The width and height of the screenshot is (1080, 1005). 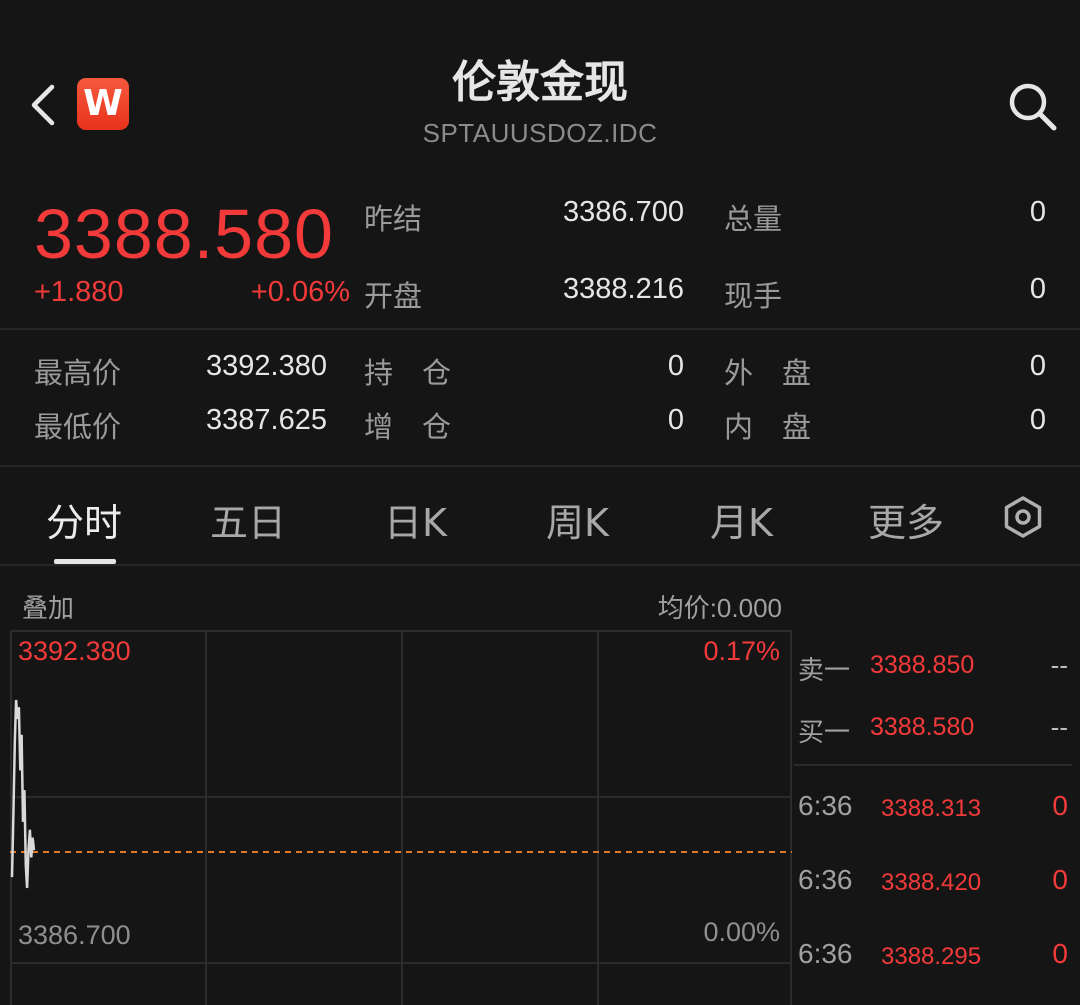 What do you see at coordinates (741, 932) in the screenshot?
I see `y-axis-min-pct: 0.00%` at bounding box center [741, 932].